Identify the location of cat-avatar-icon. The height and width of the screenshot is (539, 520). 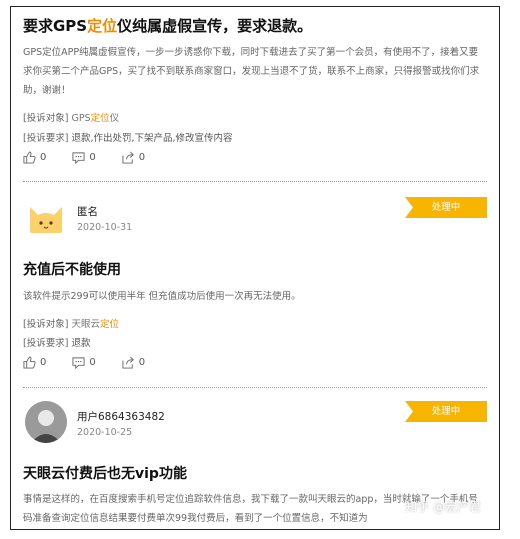
(46, 220).